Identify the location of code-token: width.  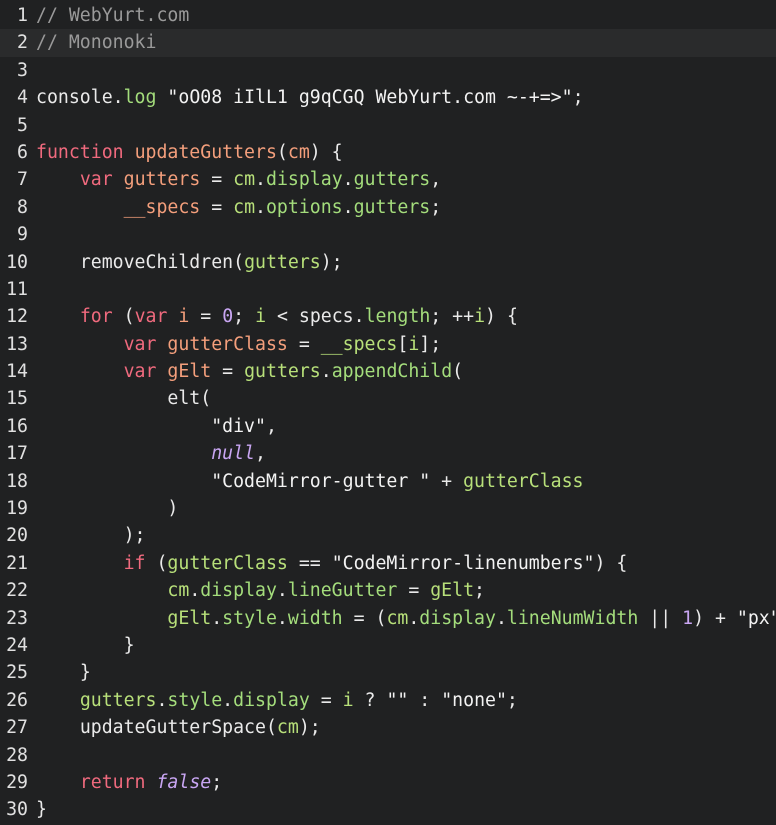
(315, 618).